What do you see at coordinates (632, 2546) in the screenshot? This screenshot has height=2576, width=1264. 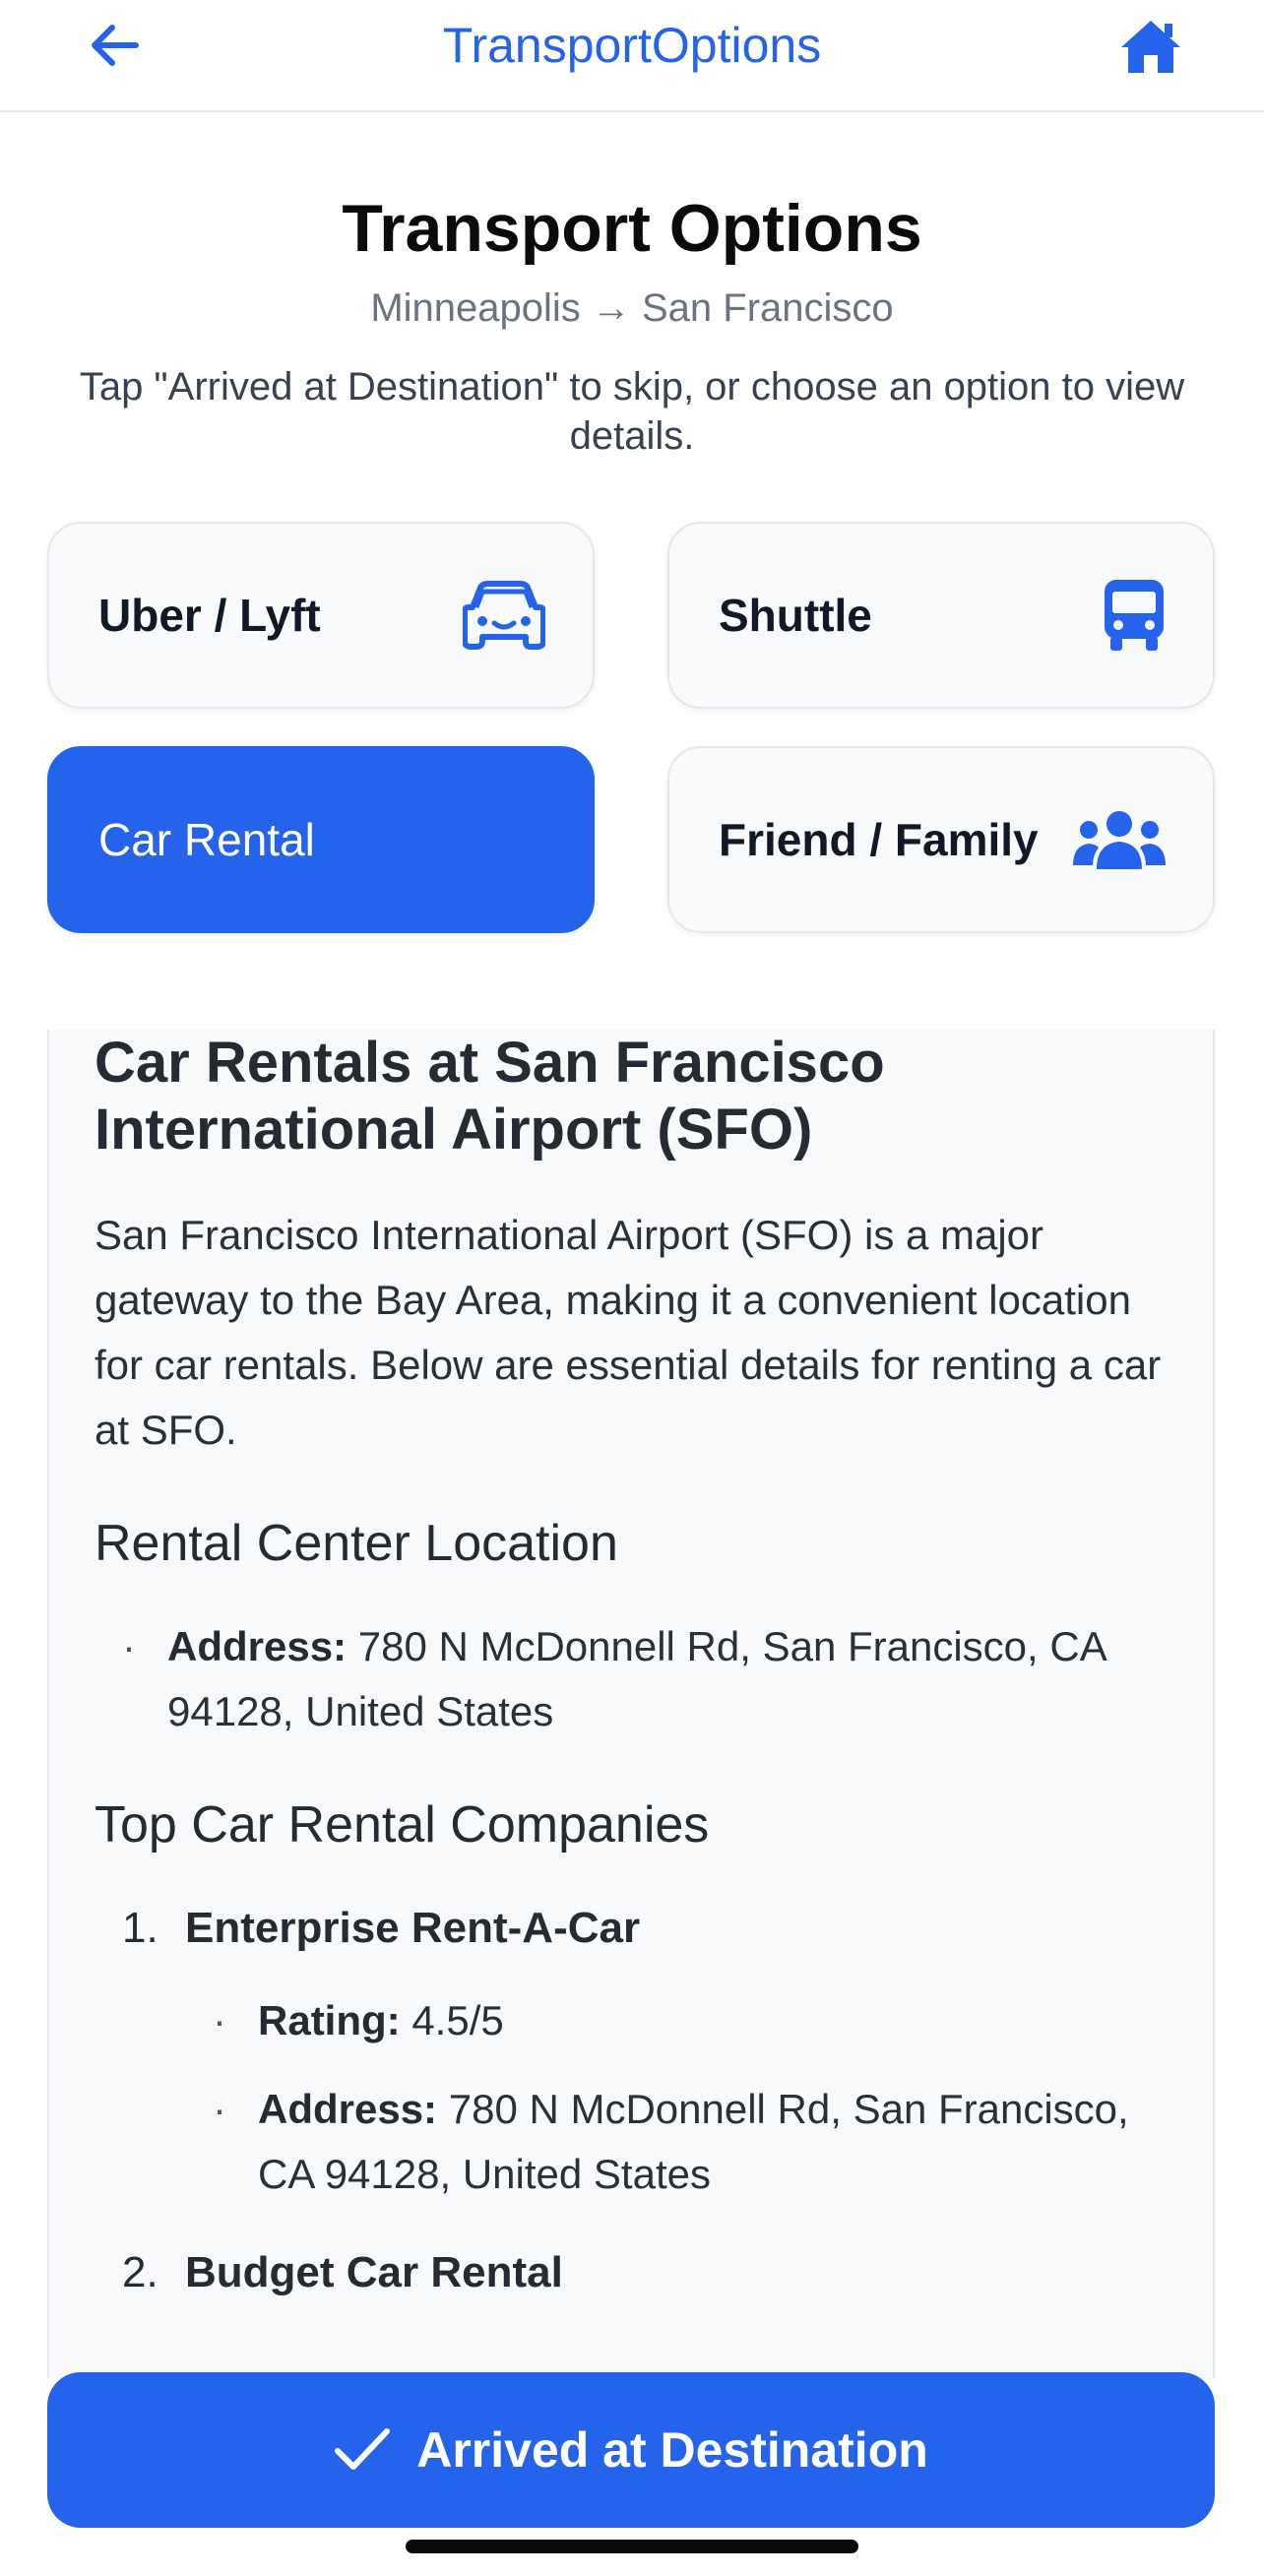 I see `home-indicator` at bounding box center [632, 2546].